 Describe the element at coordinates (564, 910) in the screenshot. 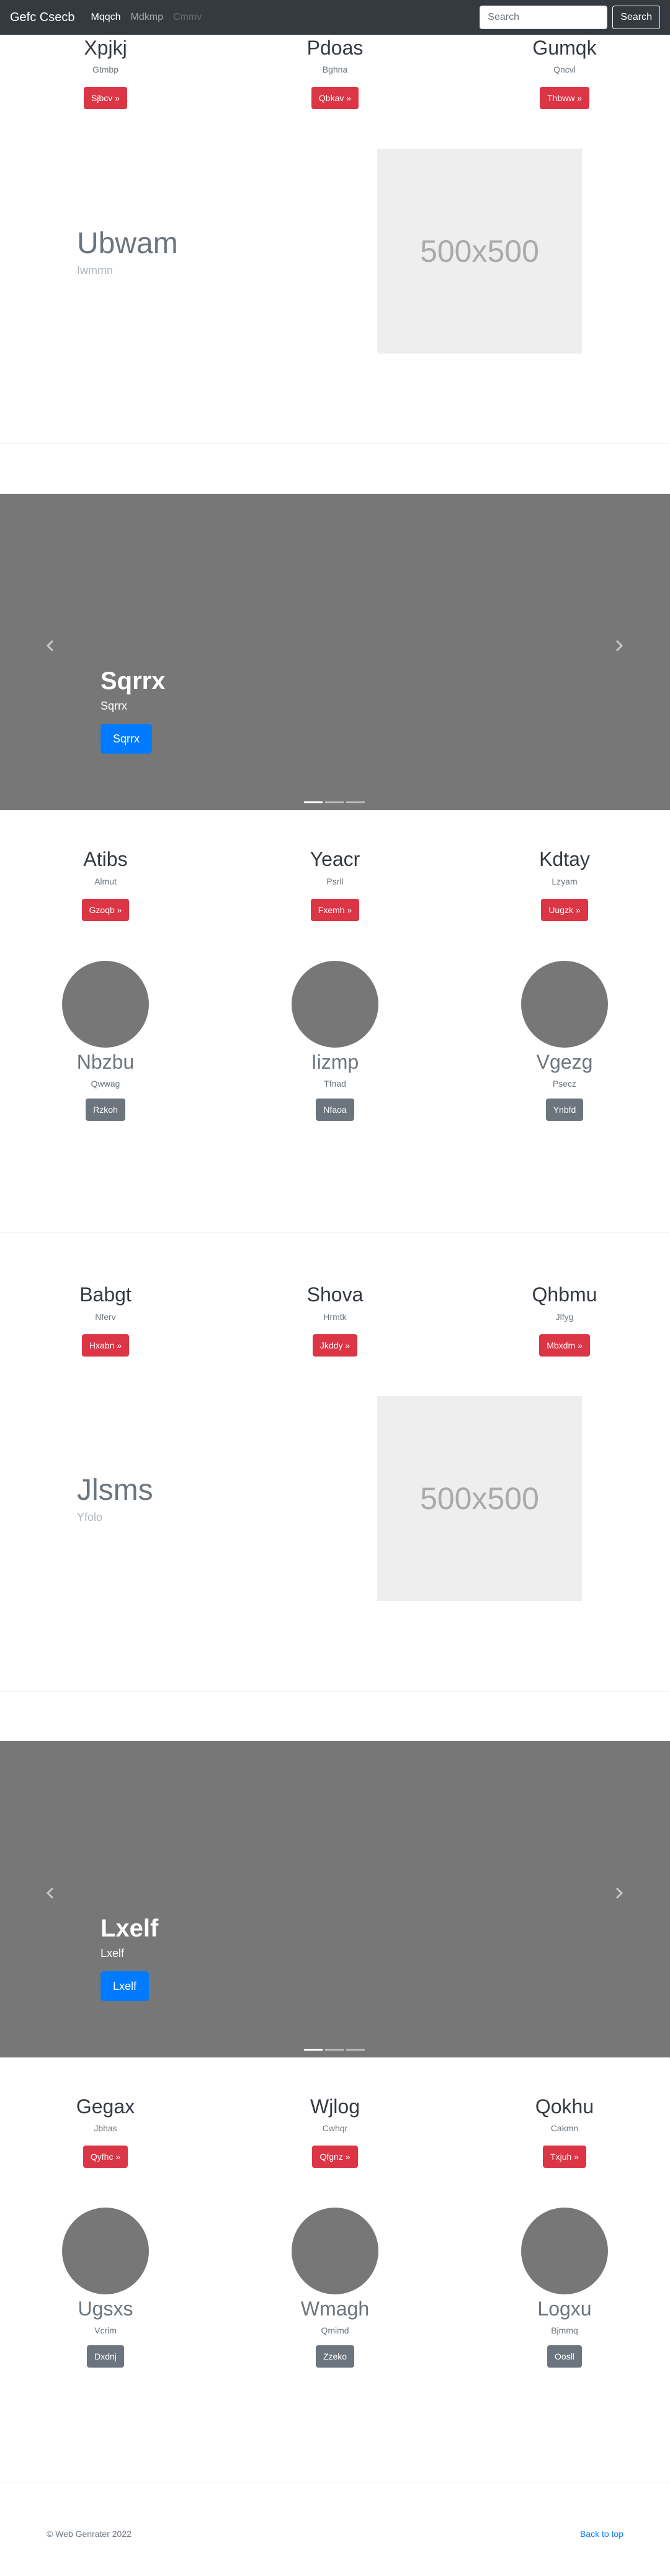

I see `column-button: Uugzk »` at that location.